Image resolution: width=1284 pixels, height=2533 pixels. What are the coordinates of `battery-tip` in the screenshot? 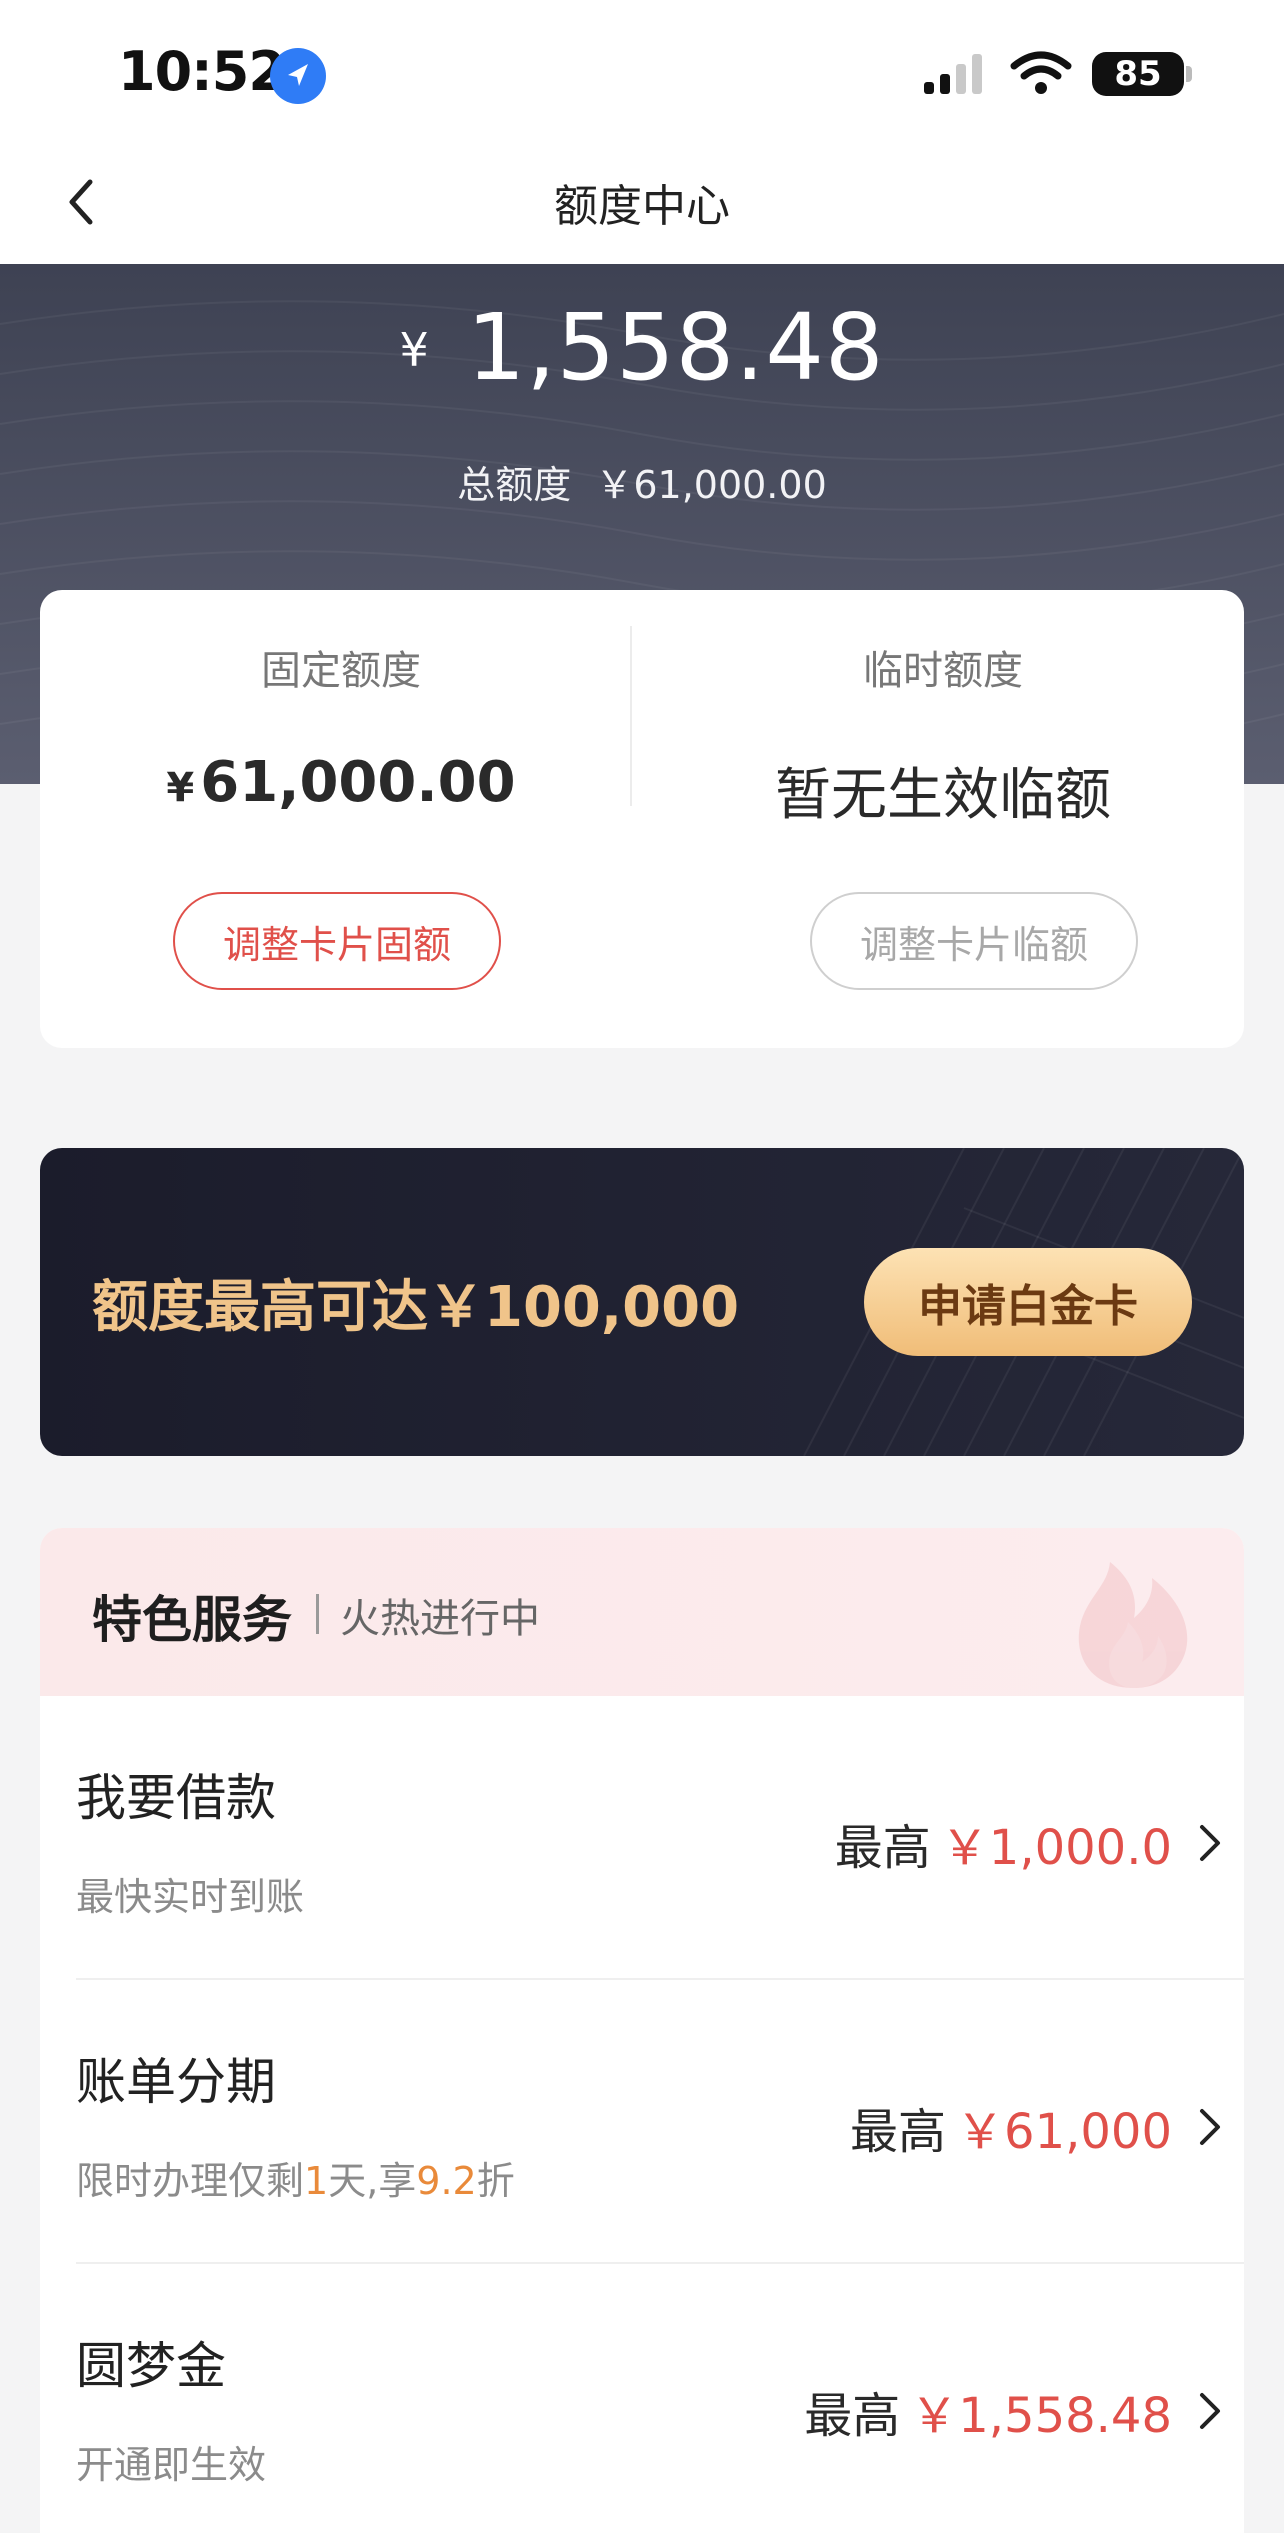 It's located at (1189, 74).